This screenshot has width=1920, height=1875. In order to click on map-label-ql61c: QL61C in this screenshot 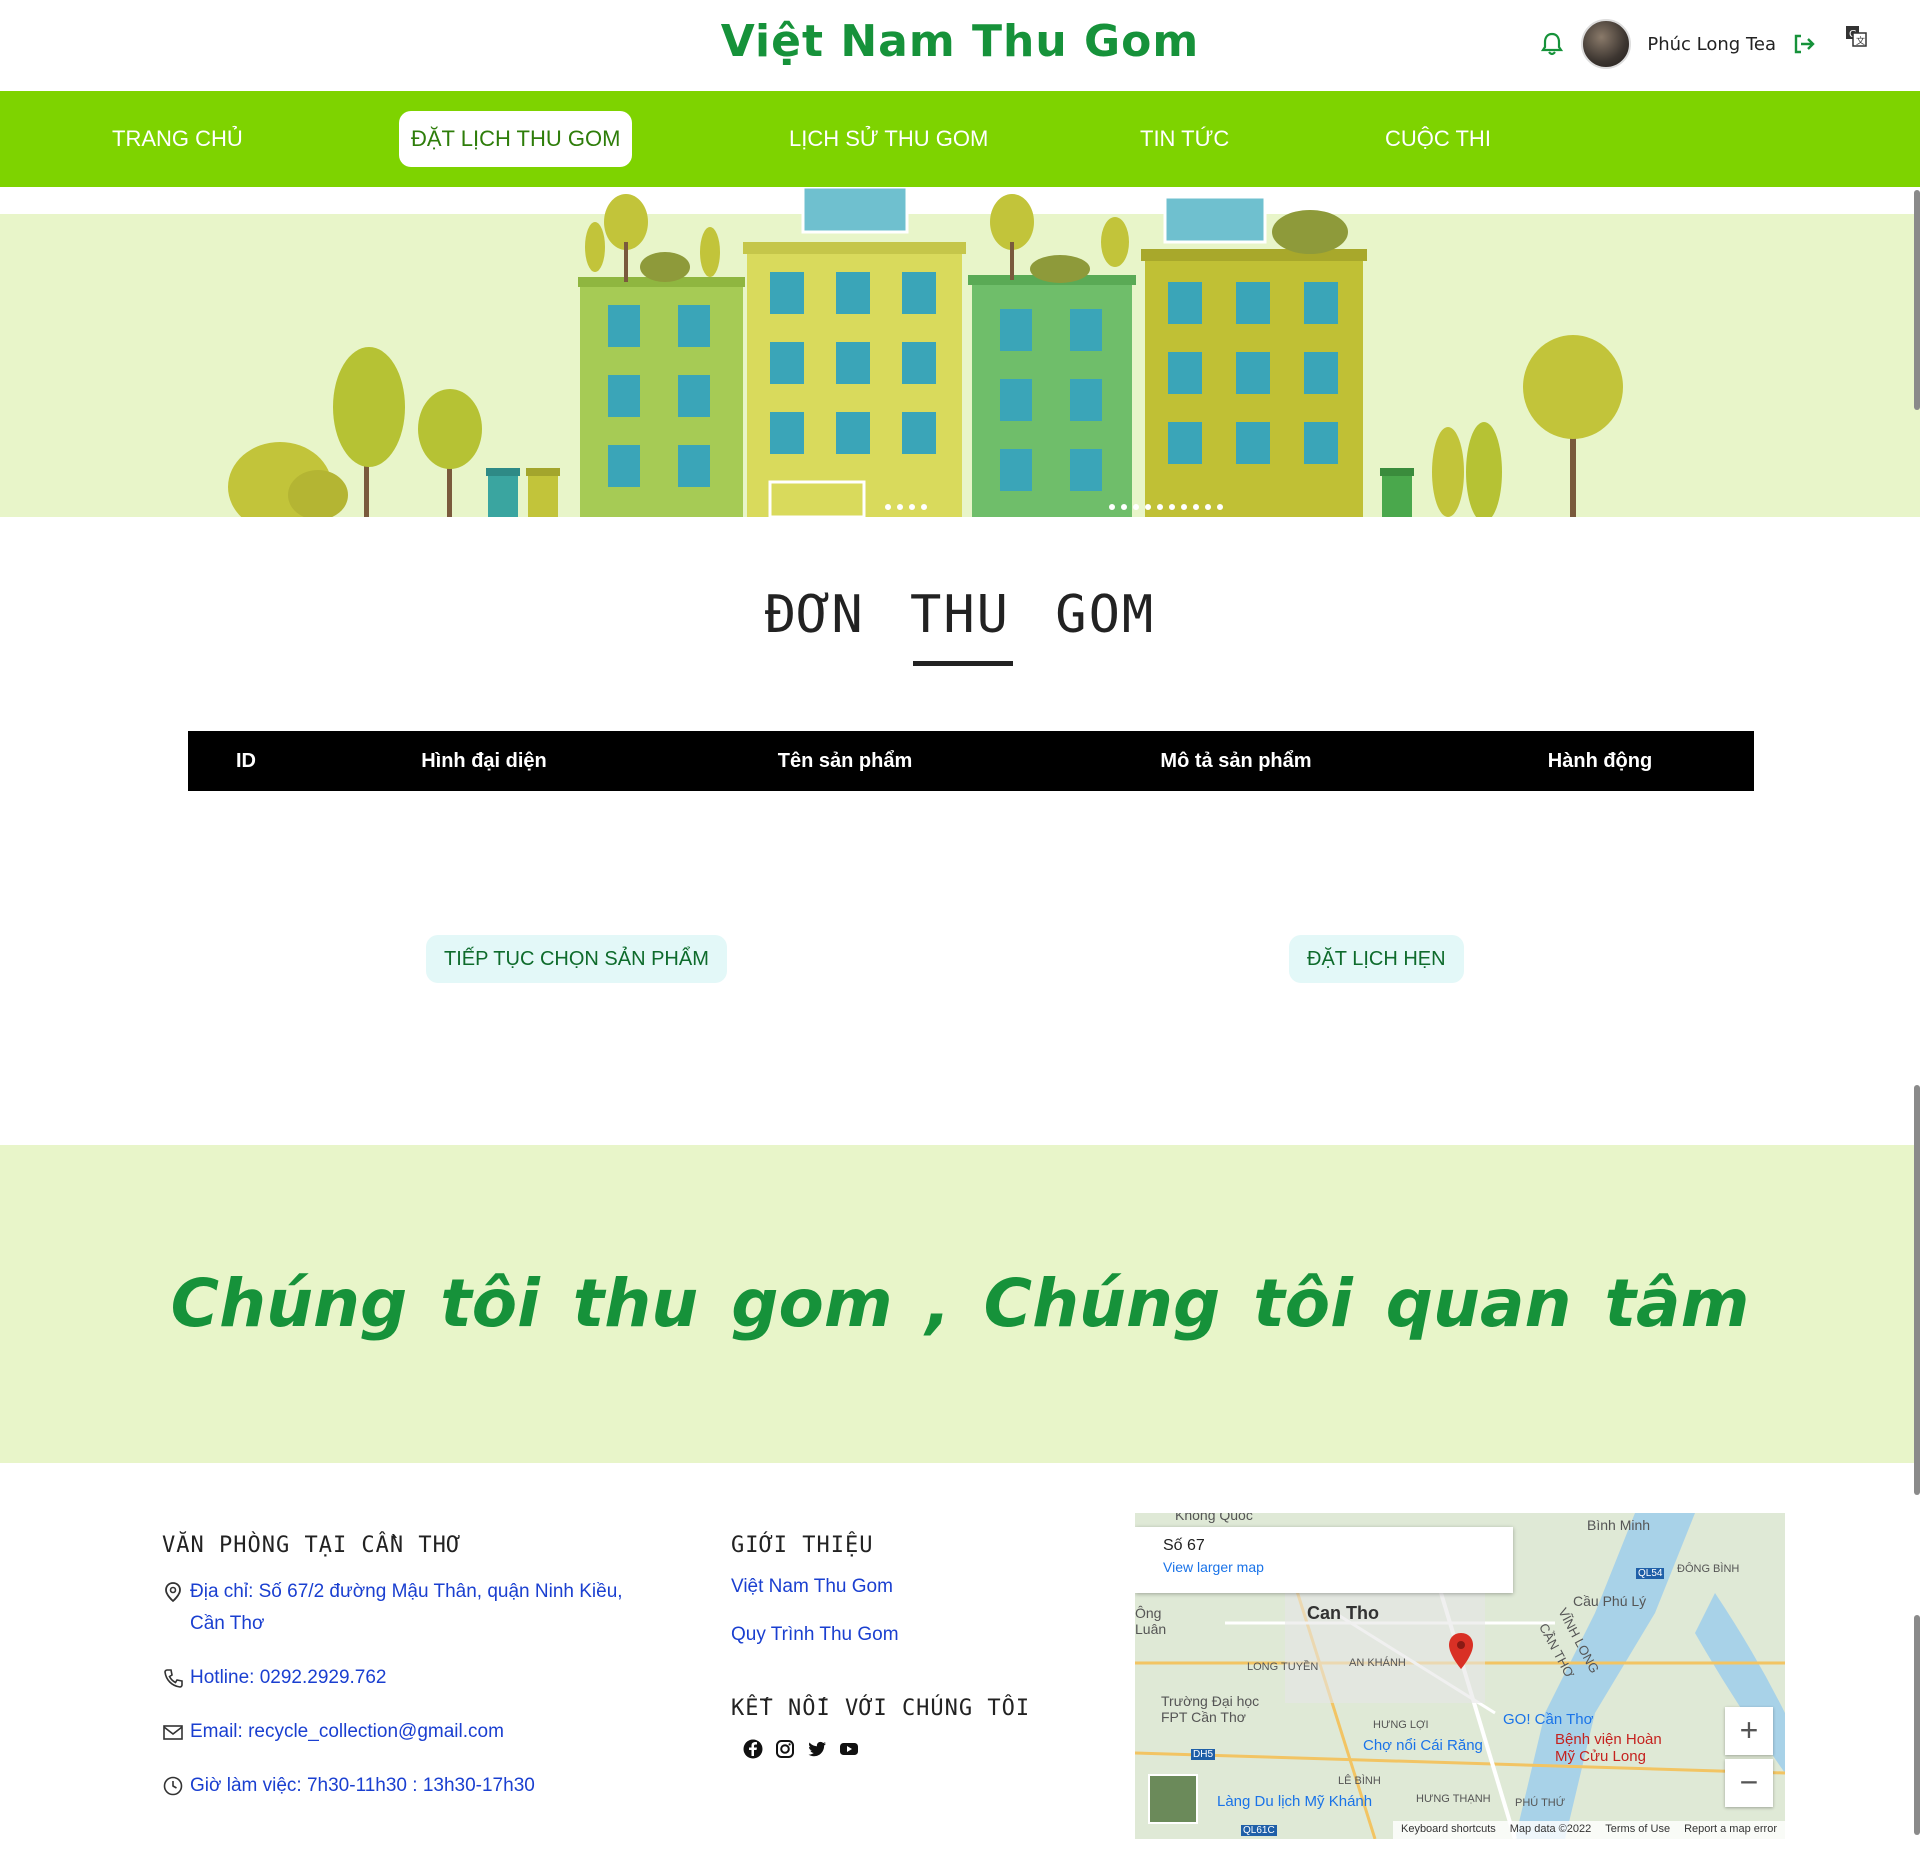, I will do `click(1259, 1830)`.